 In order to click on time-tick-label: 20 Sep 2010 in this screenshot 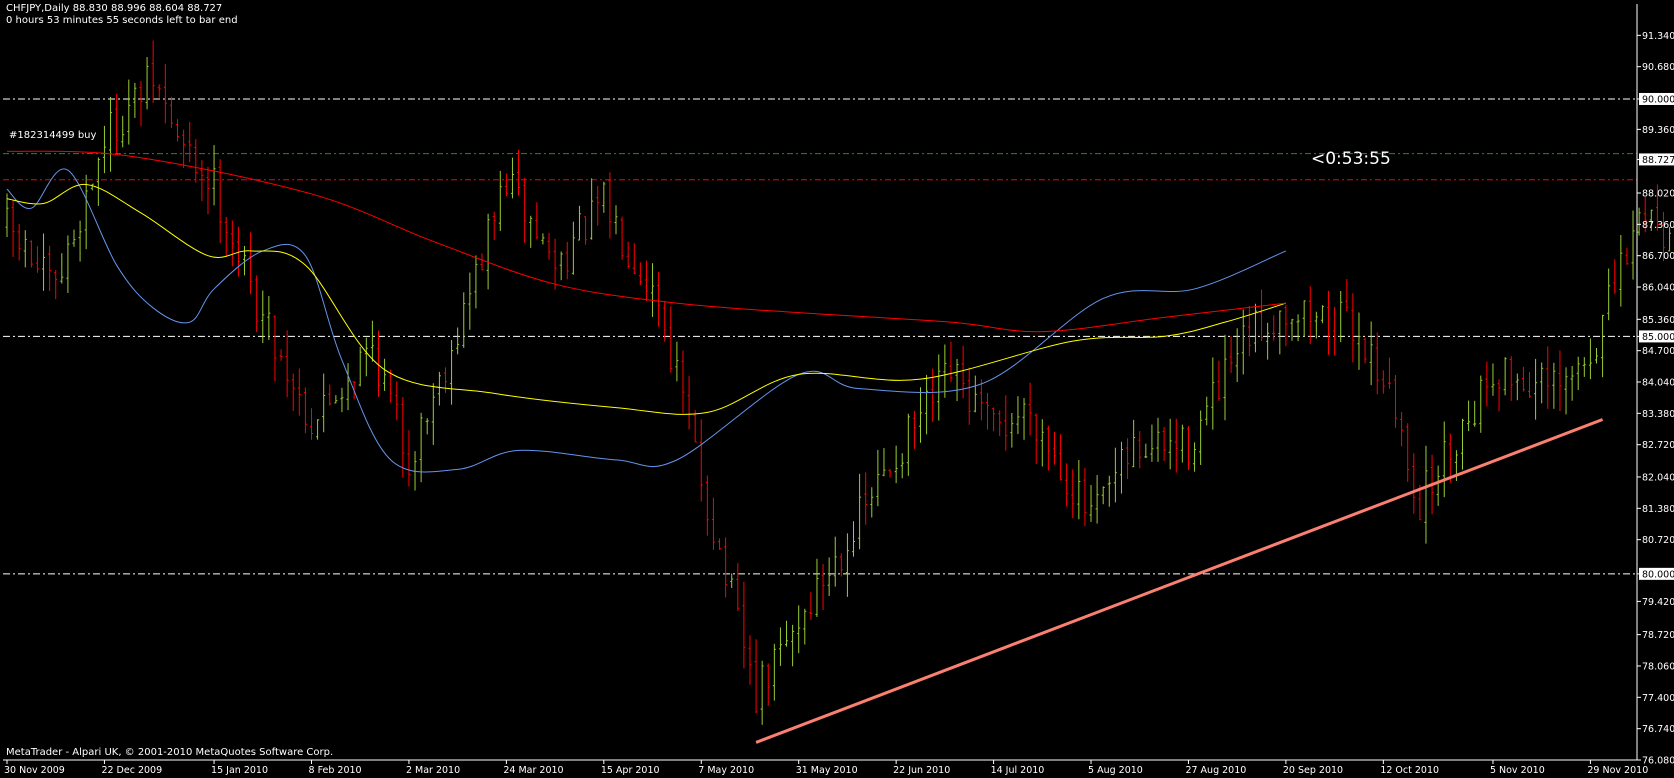, I will do `click(1313, 770)`.